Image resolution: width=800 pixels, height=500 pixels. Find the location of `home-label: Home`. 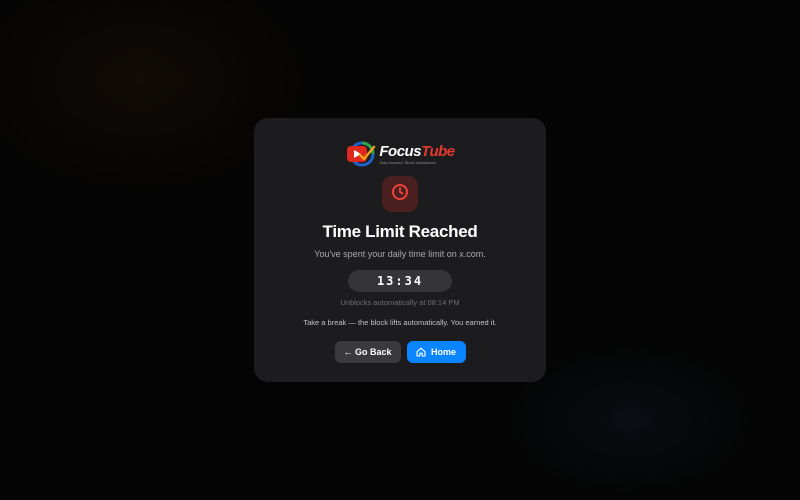

home-label: Home is located at coordinates (443, 352).